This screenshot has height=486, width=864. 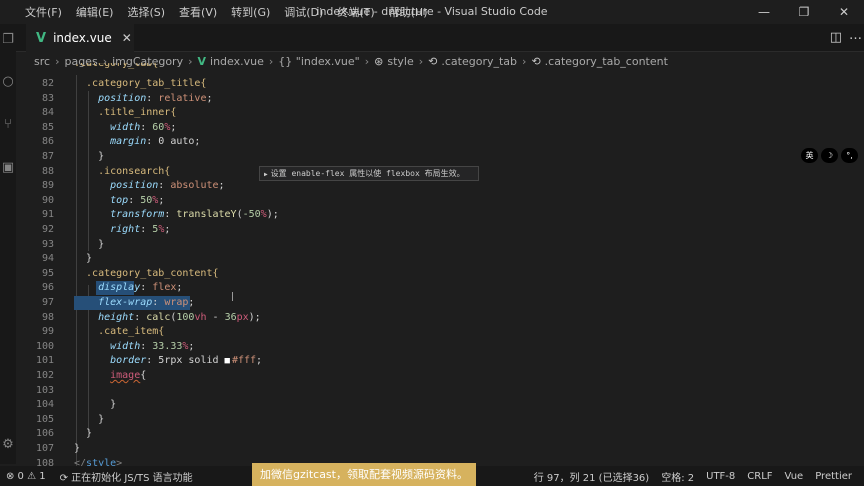 What do you see at coordinates (44, 390) in the screenshot?
I see `line-number: 103` at bounding box center [44, 390].